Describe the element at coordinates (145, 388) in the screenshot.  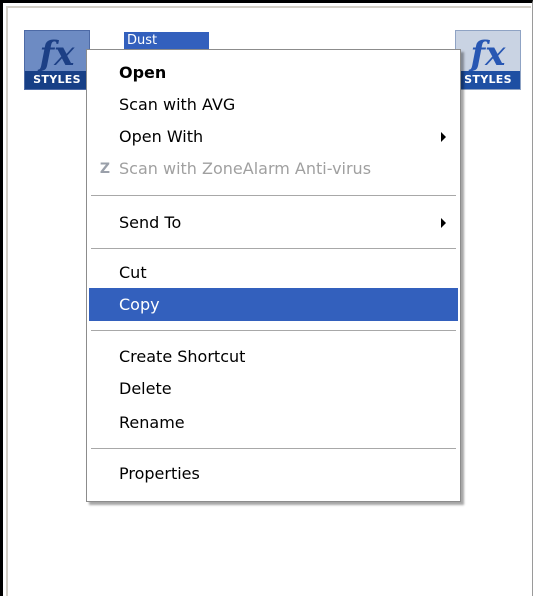
I see `menu-item-label: Delete` at that location.